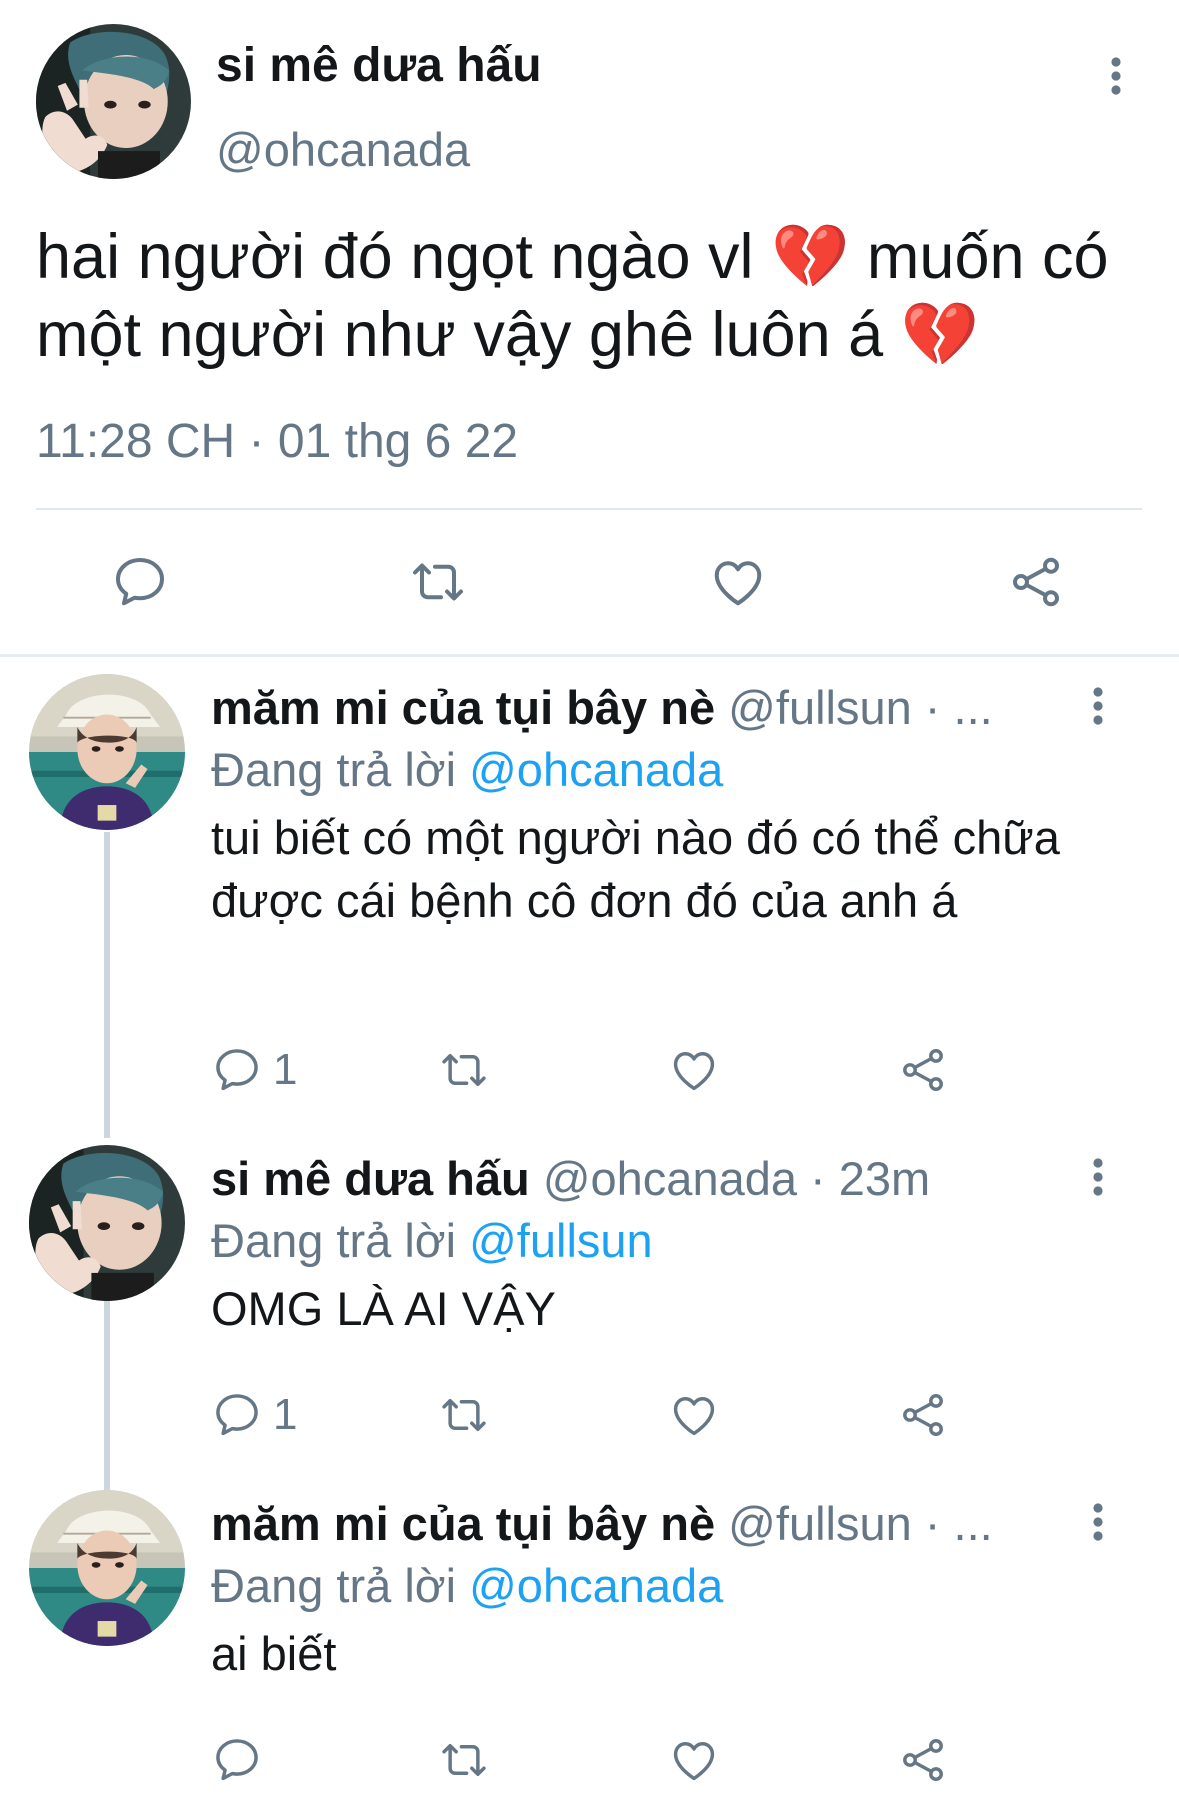 Image resolution: width=1179 pixels, height=1812 pixels. What do you see at coordinates (274, 1653) in the screenshot?
I see `reply-text: ai biết` at bounding box center [274, 1653].